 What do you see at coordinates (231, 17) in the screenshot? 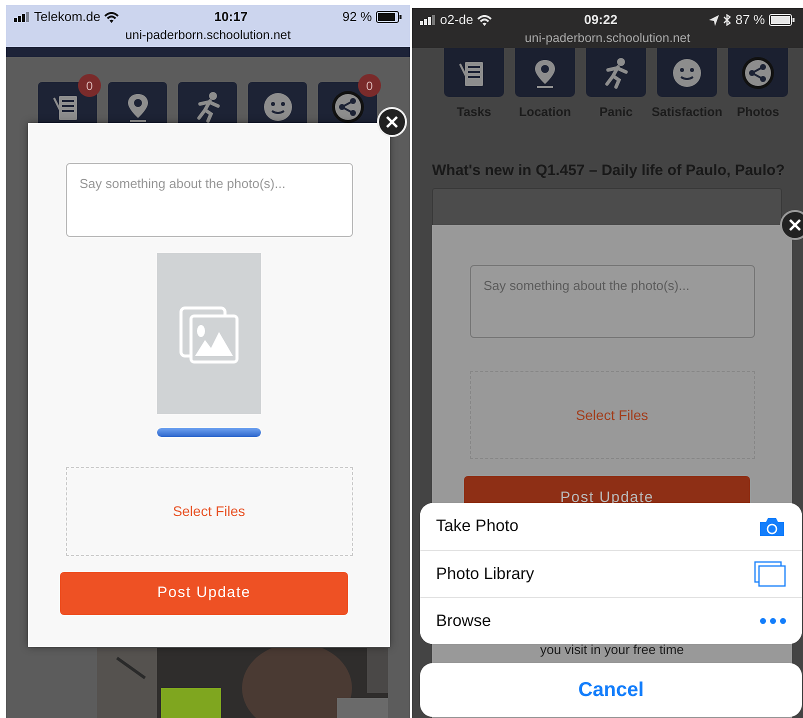
I see `clock-time: 10:17` at bounding box center [231, 17].